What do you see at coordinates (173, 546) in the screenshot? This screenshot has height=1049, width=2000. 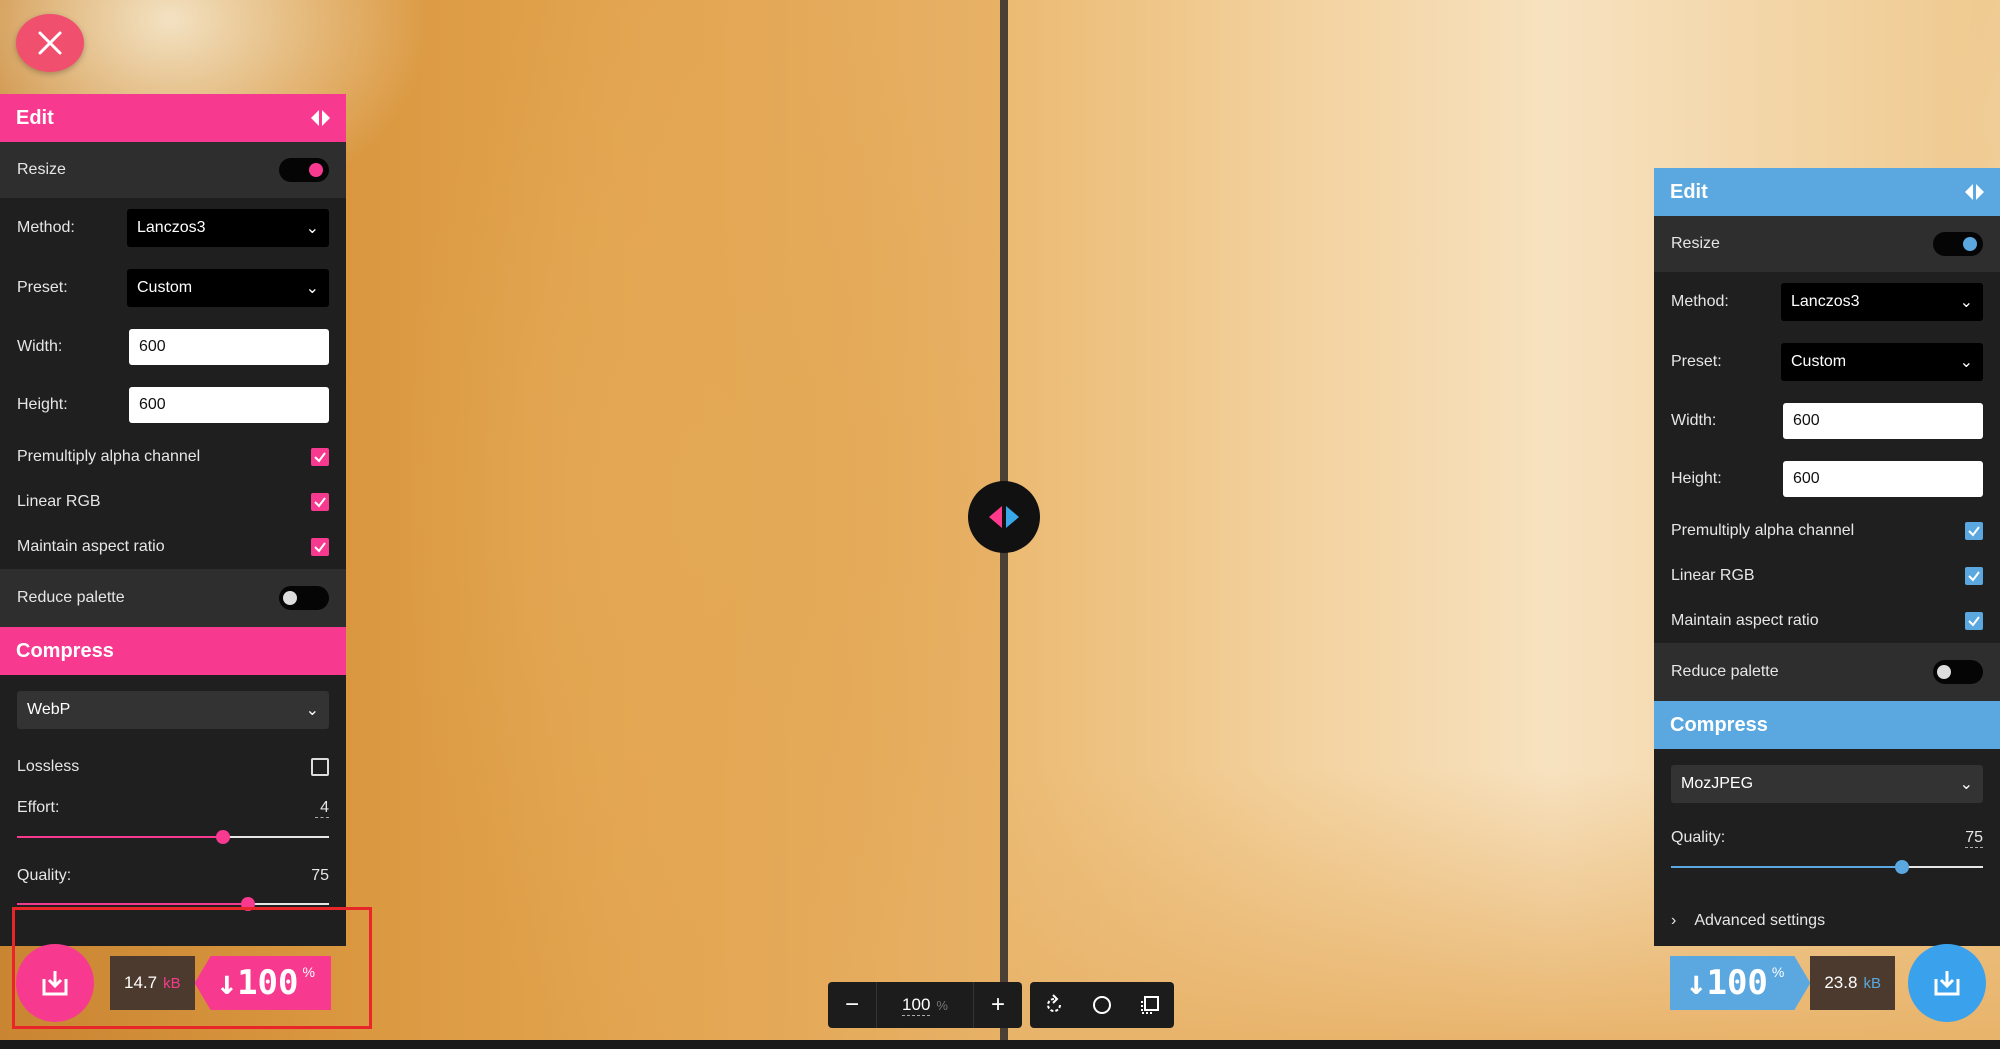 I see `aspect-row: Maintain aspect ratio` at bounding box center [173, 546].